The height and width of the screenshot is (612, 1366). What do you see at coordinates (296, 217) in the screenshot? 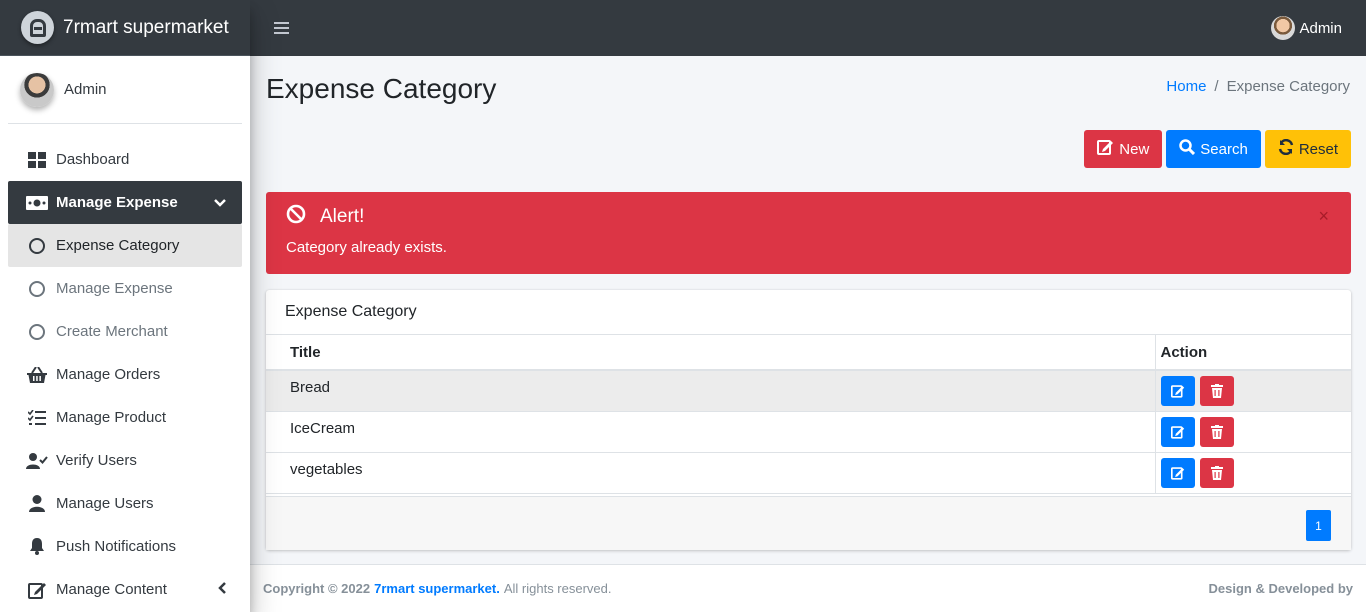
I see `ban-icon` at bounding box center [296, 217].